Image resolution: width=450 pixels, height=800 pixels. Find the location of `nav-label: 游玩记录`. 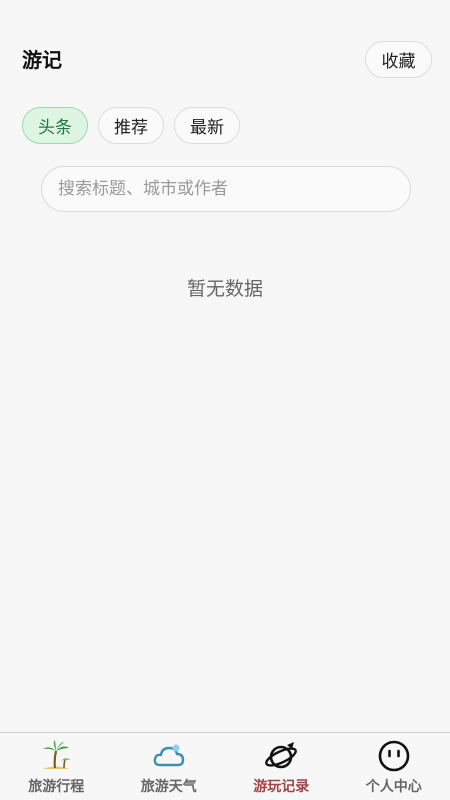

nav-label: 游玩记录 is located at coordinates (281, 787).